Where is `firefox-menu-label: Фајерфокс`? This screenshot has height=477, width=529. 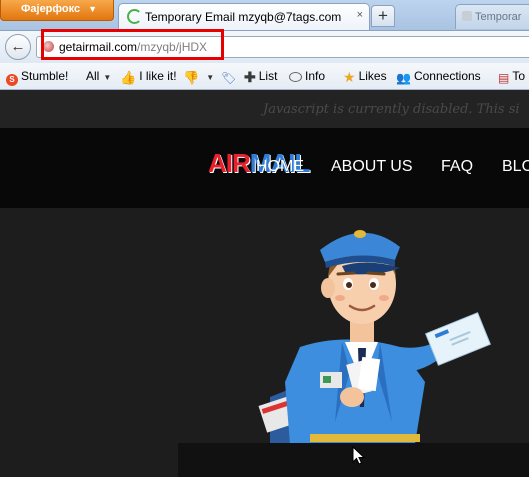 firefox-menu-label: Фајерфокс is located at coordinates (51, 9).